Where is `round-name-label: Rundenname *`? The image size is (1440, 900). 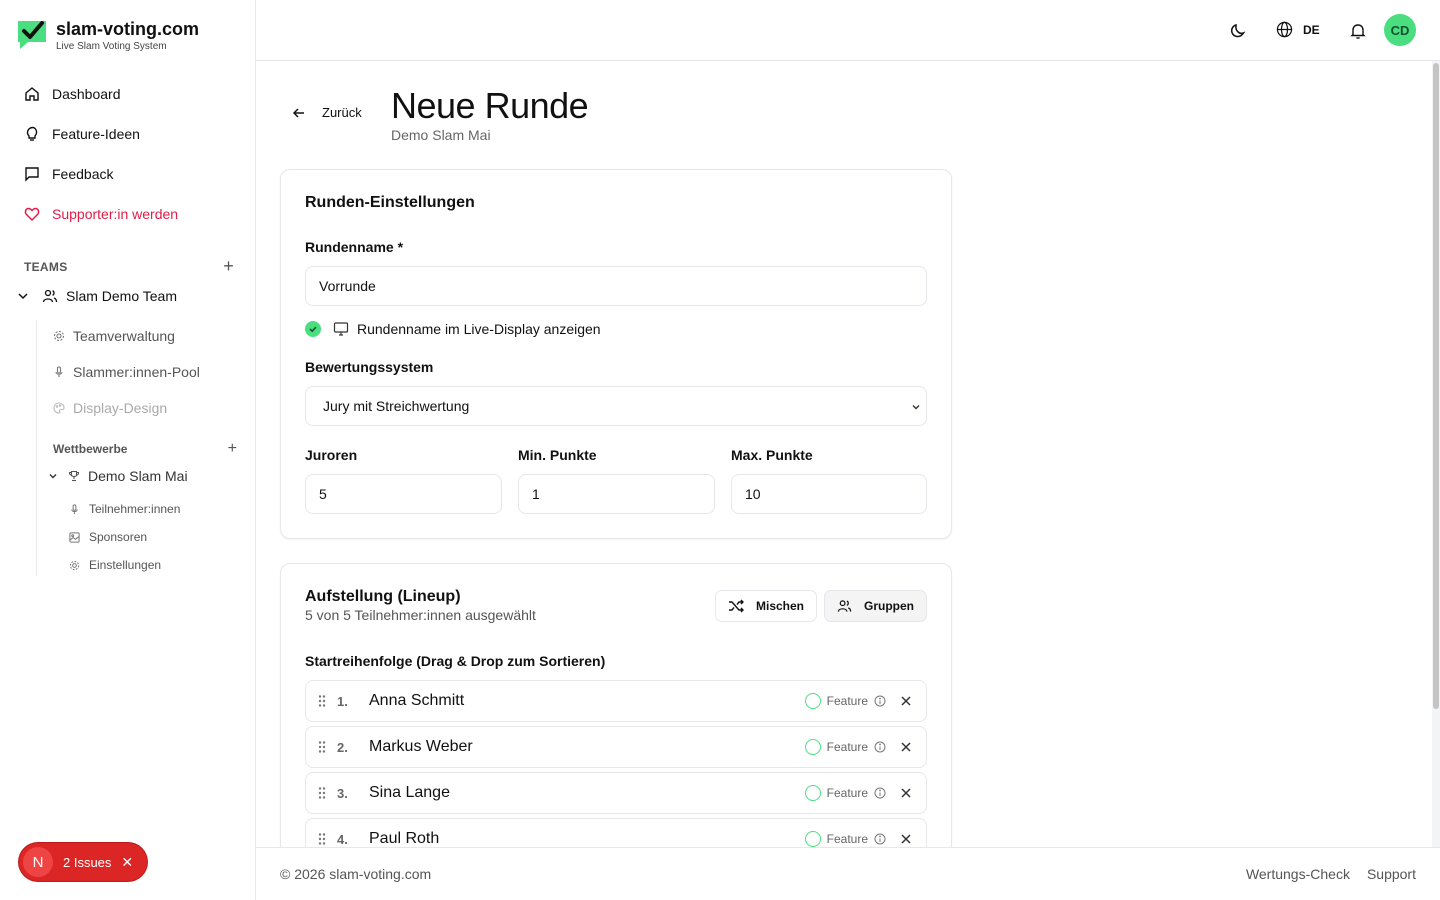 round-name-label: Rundenname * is located at coordinates (354, 247).